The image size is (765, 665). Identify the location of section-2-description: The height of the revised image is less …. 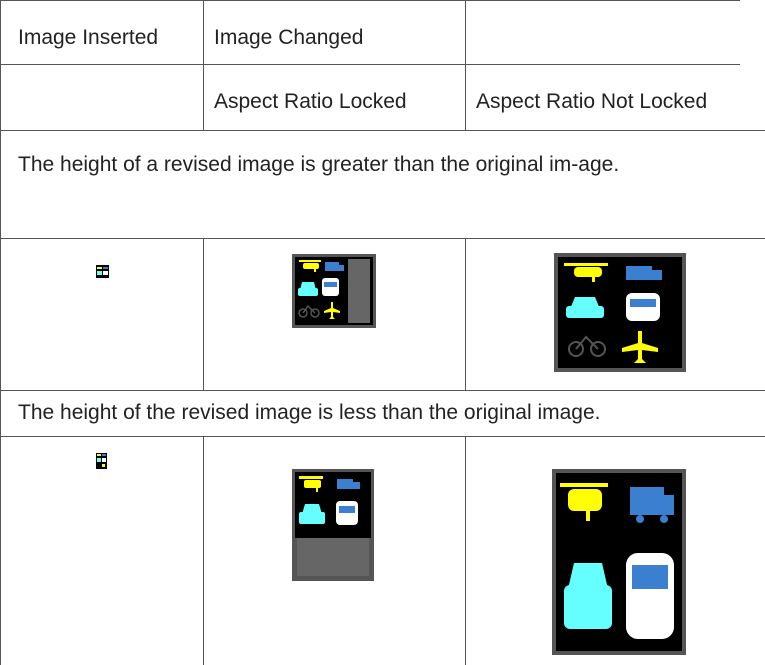
(309, 412).